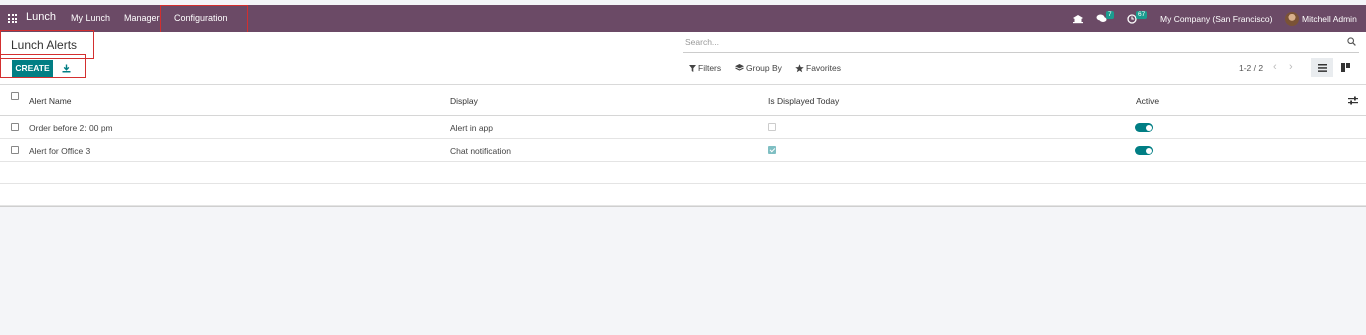 The width and height of the screenshot is (1366, 335). I want to click on app-name: Lunch, so click(41, 17).